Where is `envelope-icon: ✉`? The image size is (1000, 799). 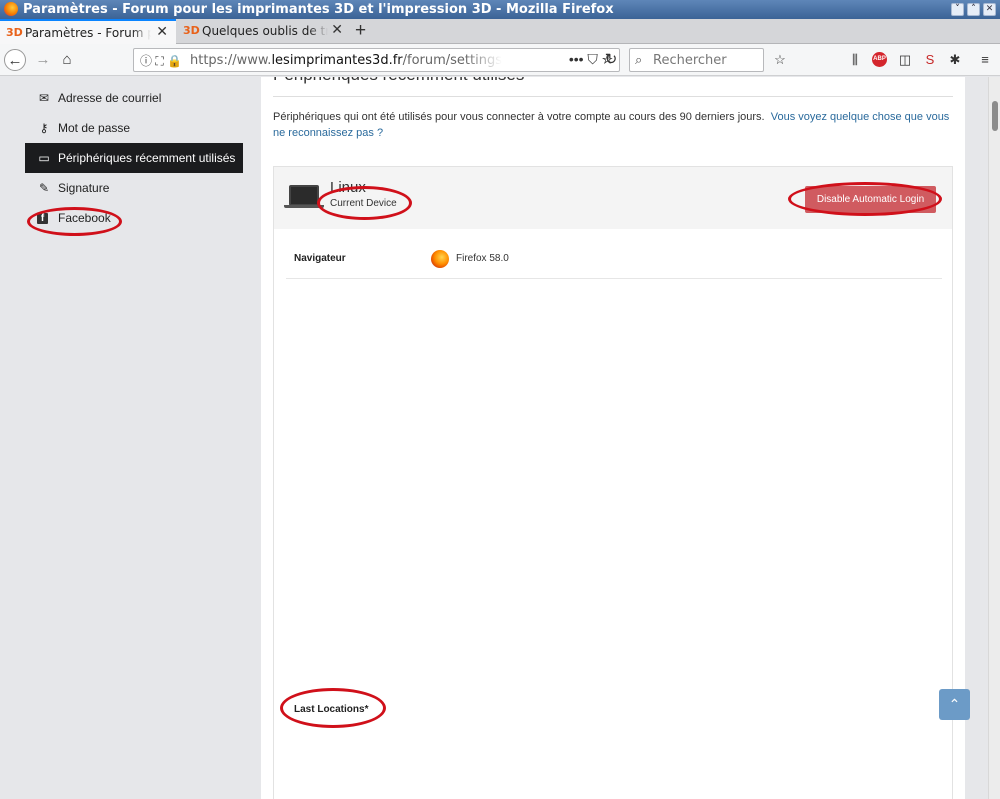 envelope-icon: ✉ is located at coordinates (44, 98).